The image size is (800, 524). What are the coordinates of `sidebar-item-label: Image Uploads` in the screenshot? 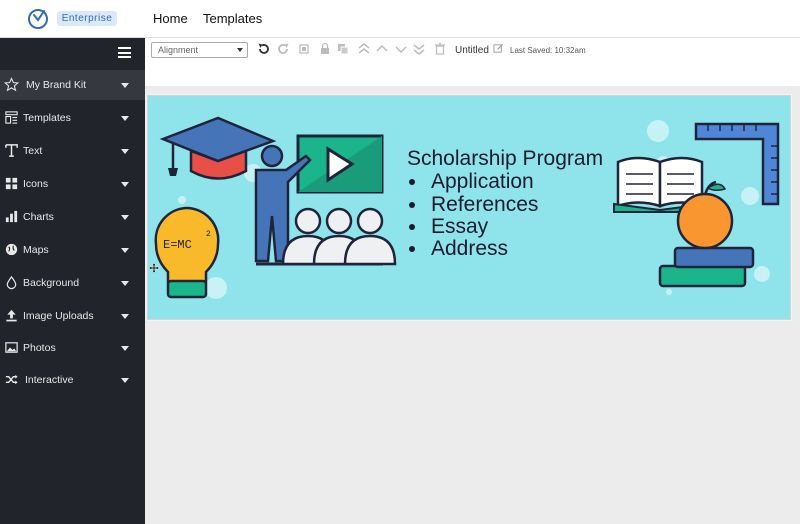 It's located at (58, 316).